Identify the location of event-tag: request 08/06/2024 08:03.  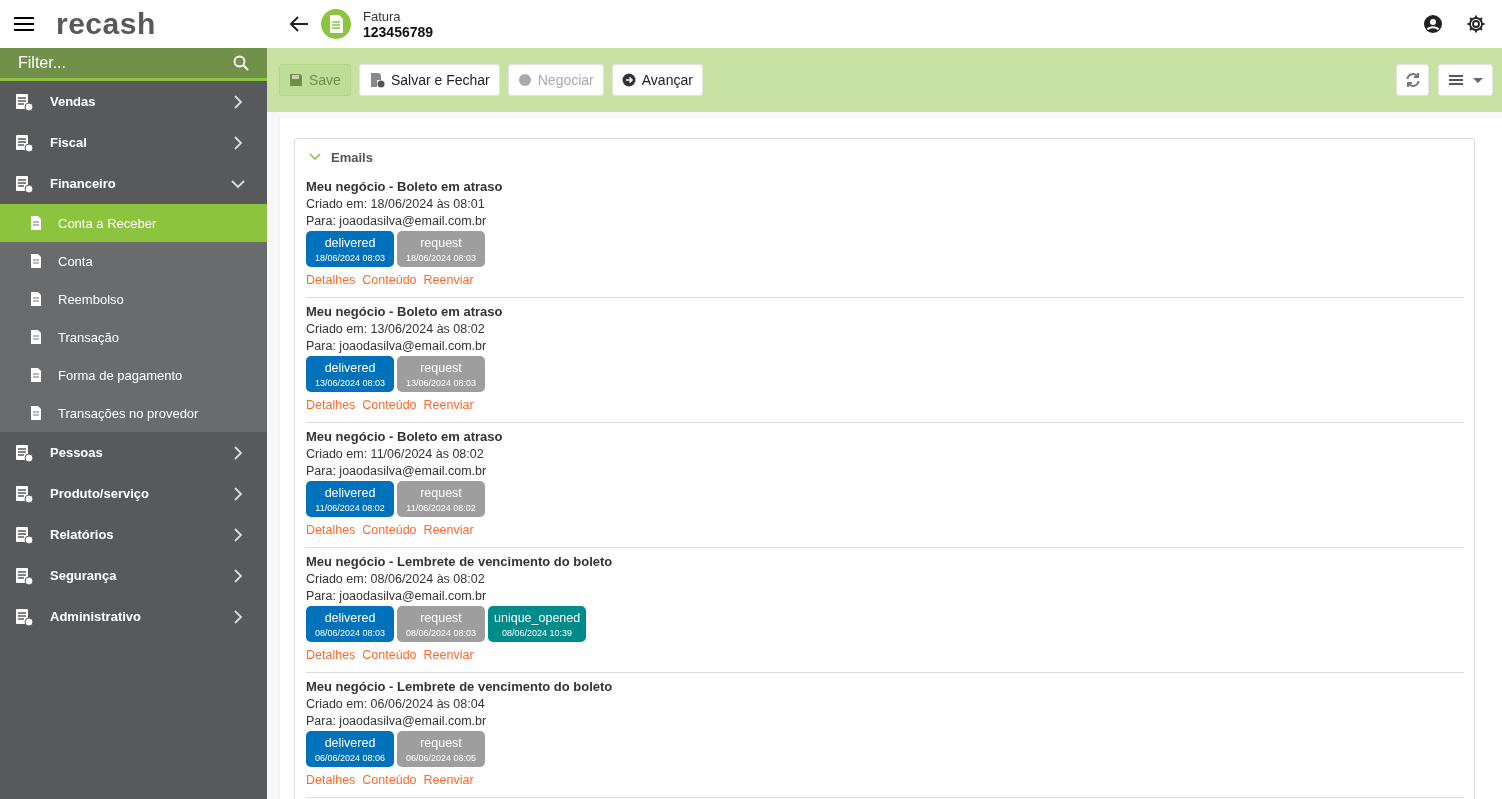
(441, 624).